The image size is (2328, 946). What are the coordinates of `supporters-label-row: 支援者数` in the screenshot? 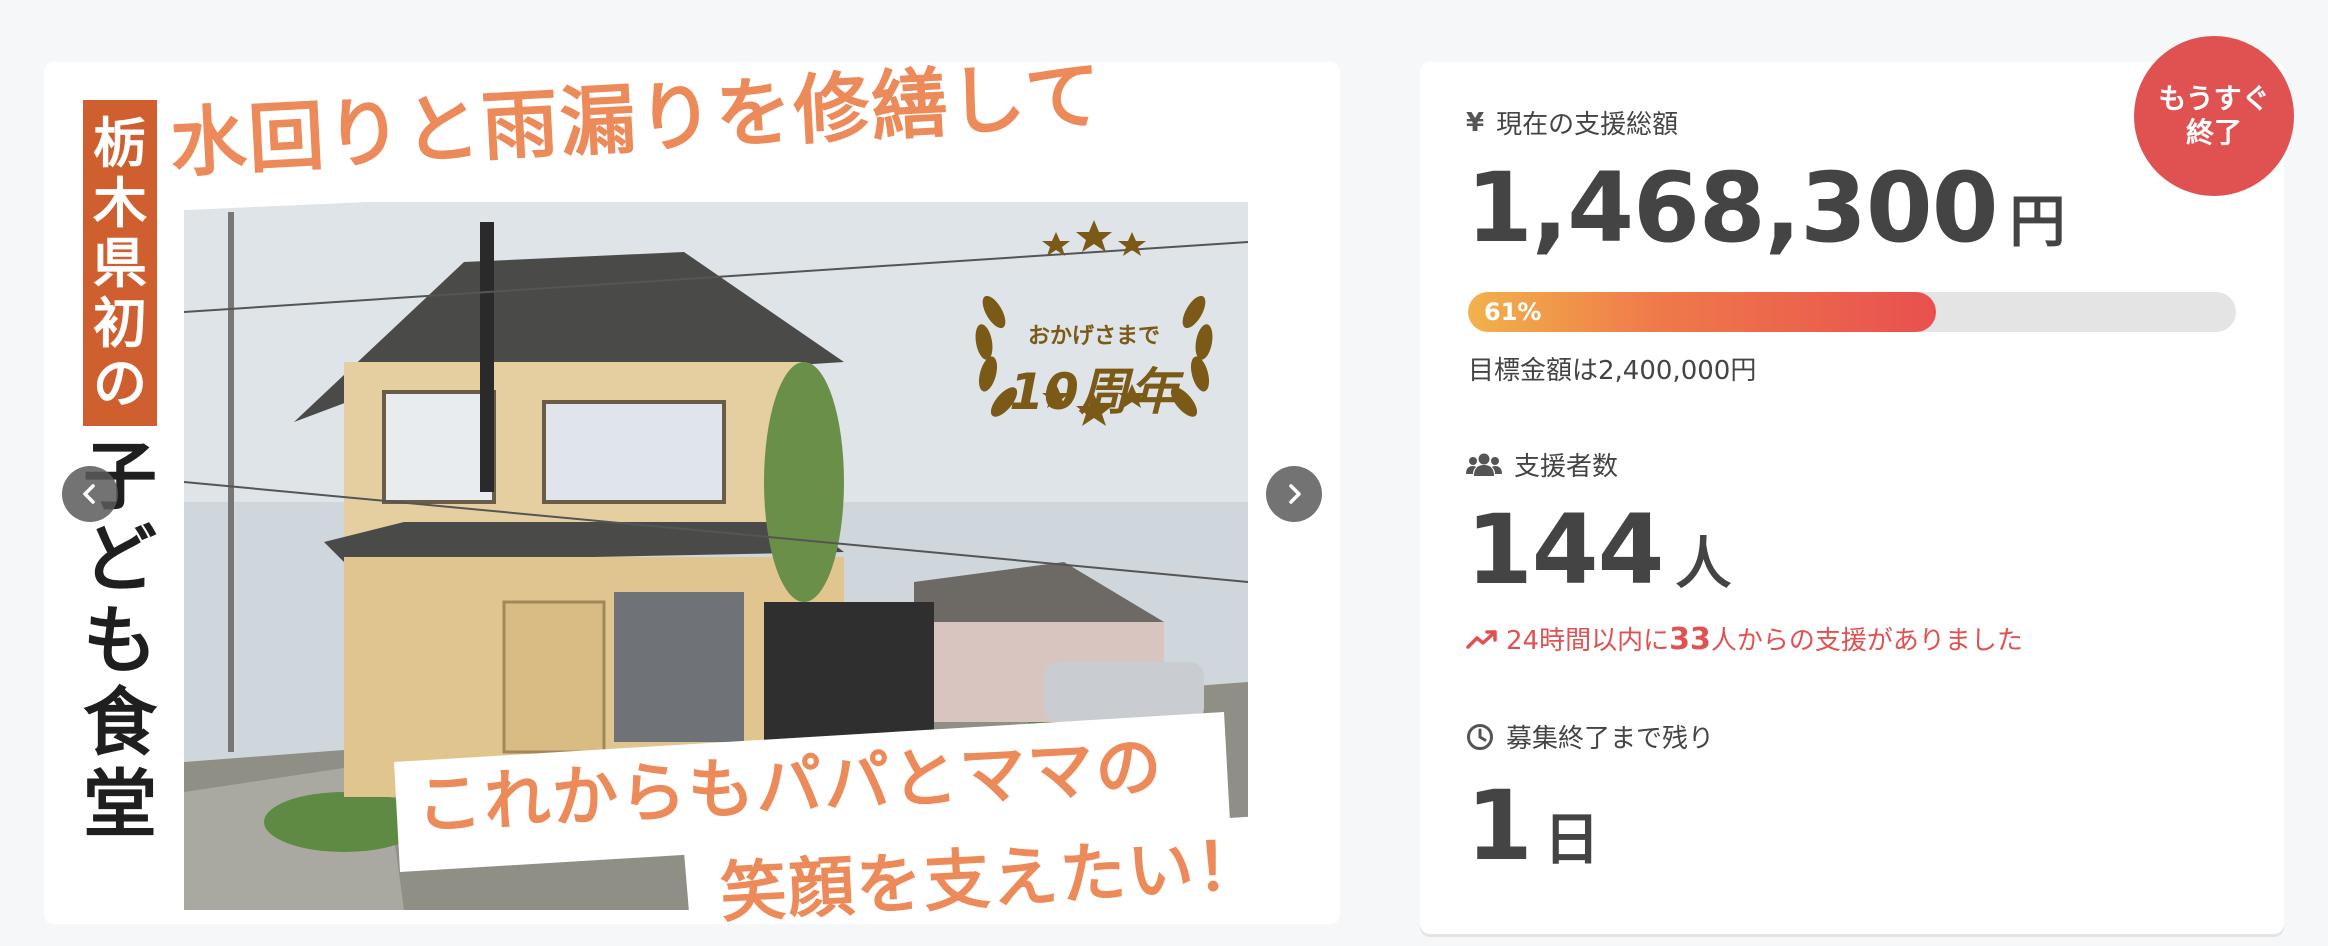 It's located at (1542, 464).